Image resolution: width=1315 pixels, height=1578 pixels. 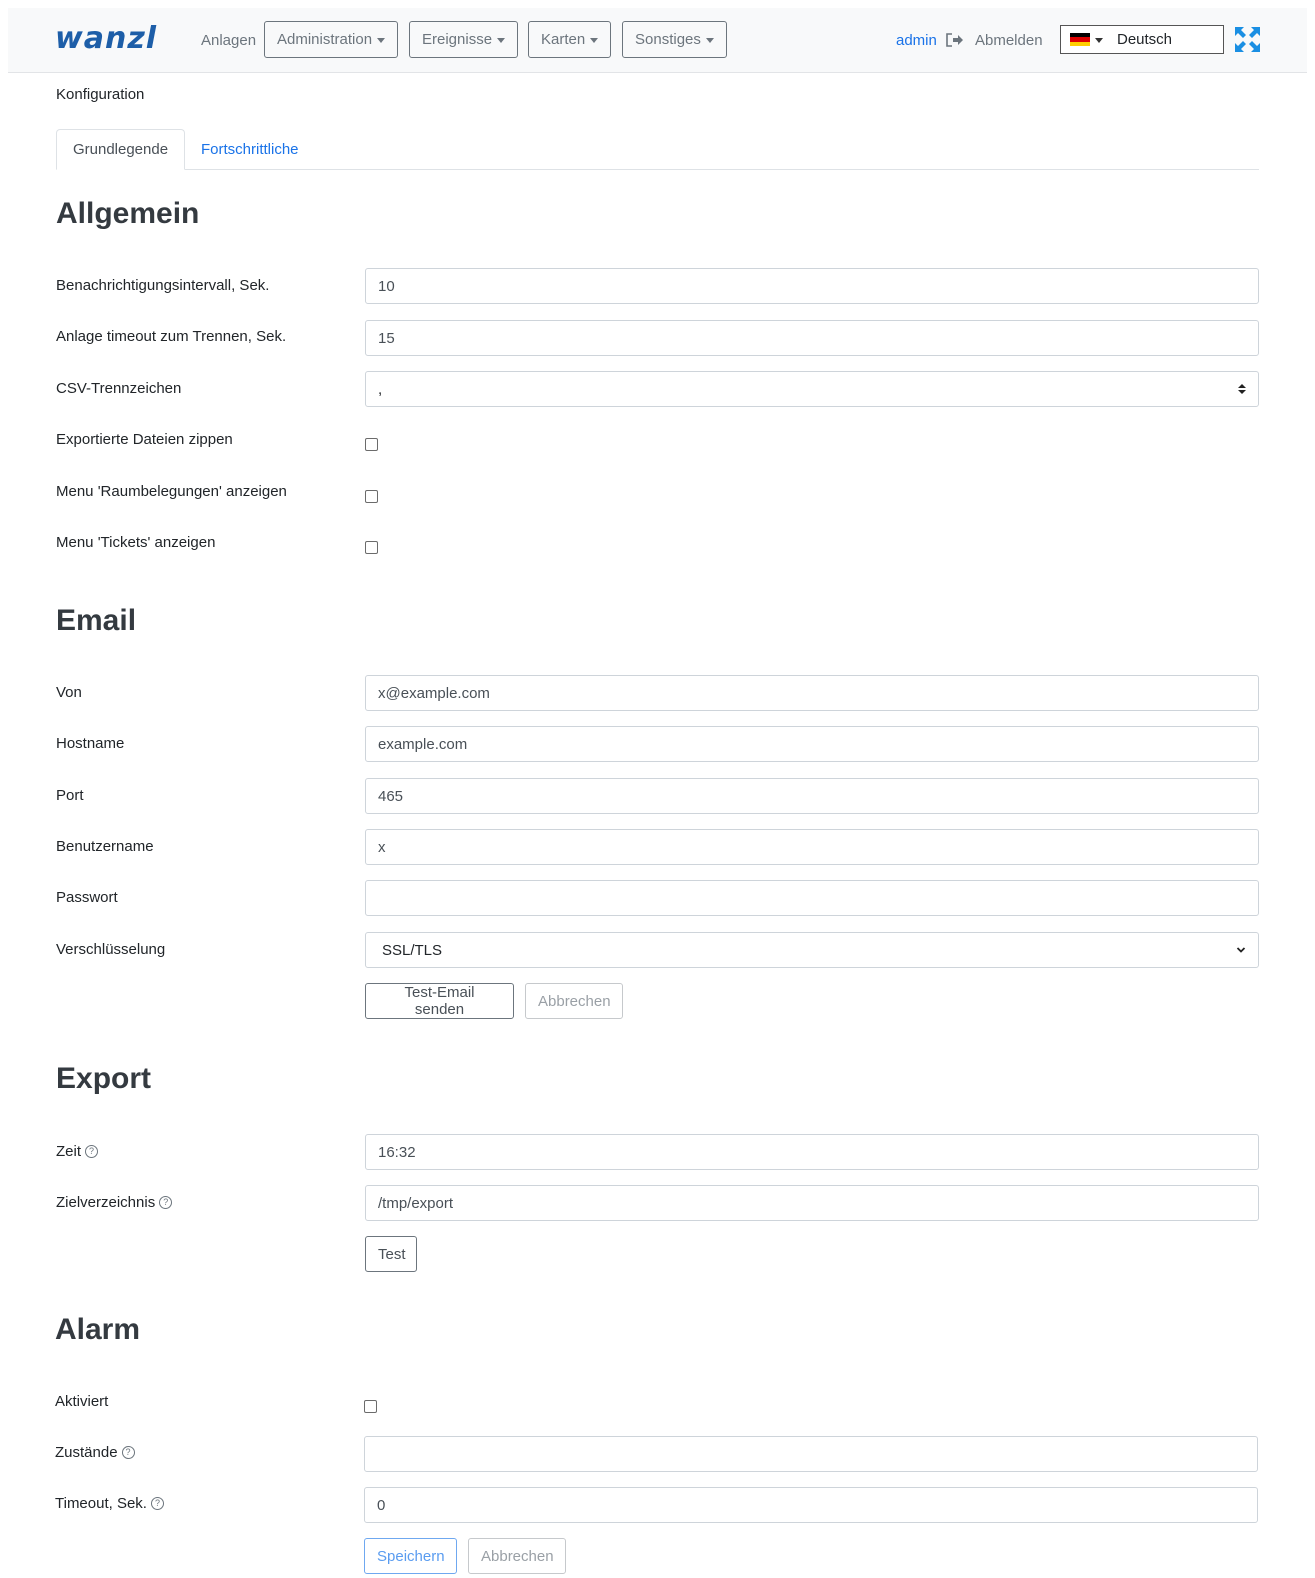 I want to click on email-user-label: Benutzername, so click(x=105, y=846).